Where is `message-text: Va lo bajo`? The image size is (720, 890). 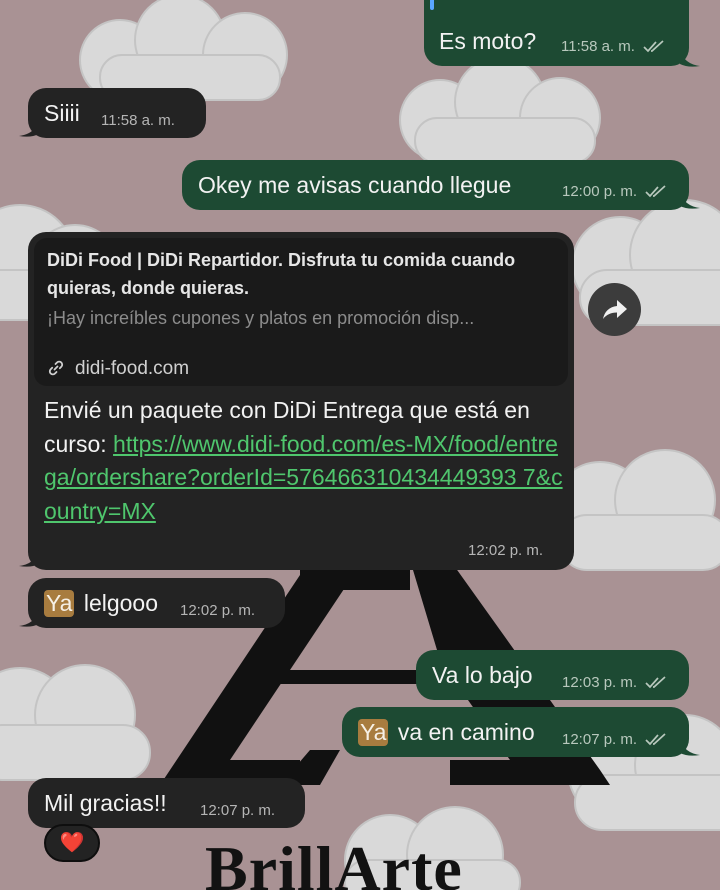
message-text: Va lo bajo is located at coordinates (482, 675).